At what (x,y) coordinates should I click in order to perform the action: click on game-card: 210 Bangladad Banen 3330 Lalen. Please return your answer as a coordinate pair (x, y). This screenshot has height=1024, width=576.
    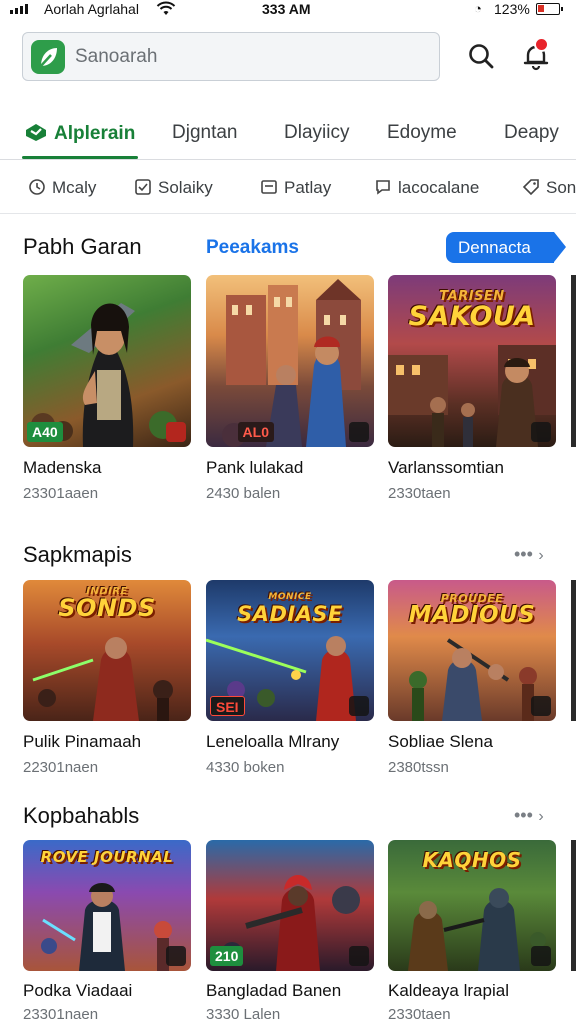
    Looking at the image, I should click on (290, 932).